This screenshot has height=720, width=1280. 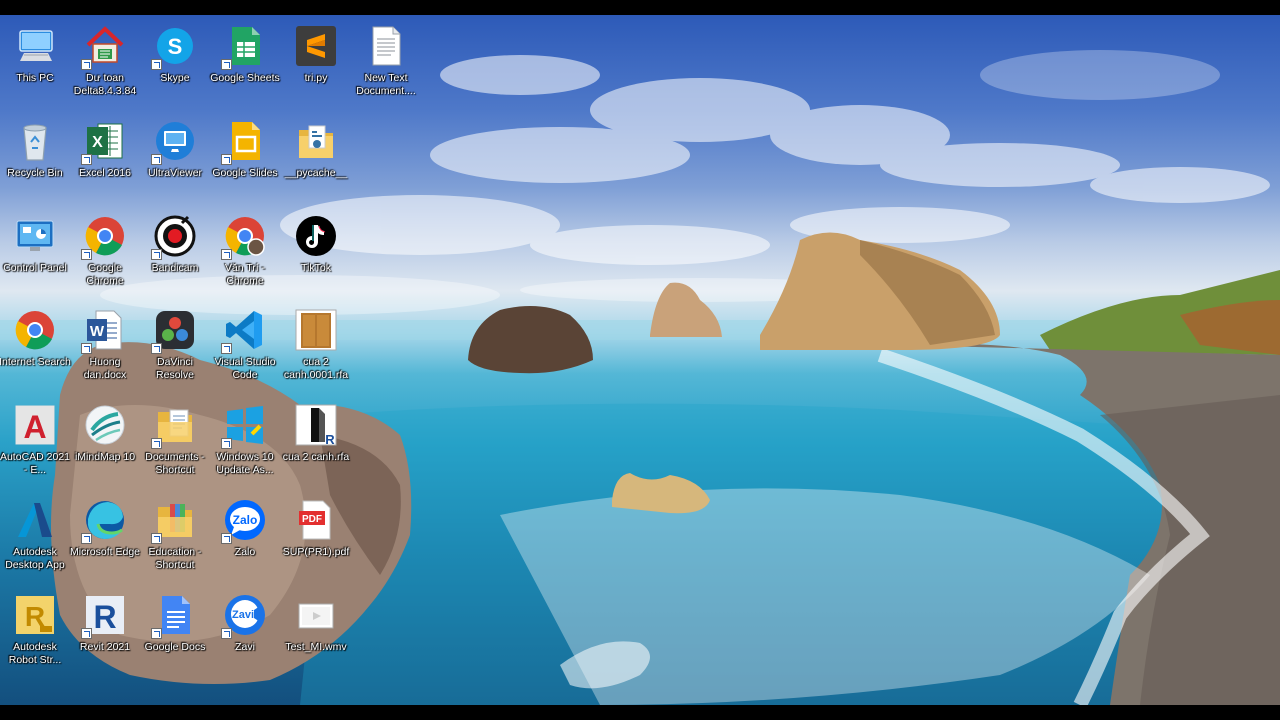 What do you see at coordinates (245, 647) in the screenshot?
I see `icon-label: Zavi` at bounding box center [245, 647].